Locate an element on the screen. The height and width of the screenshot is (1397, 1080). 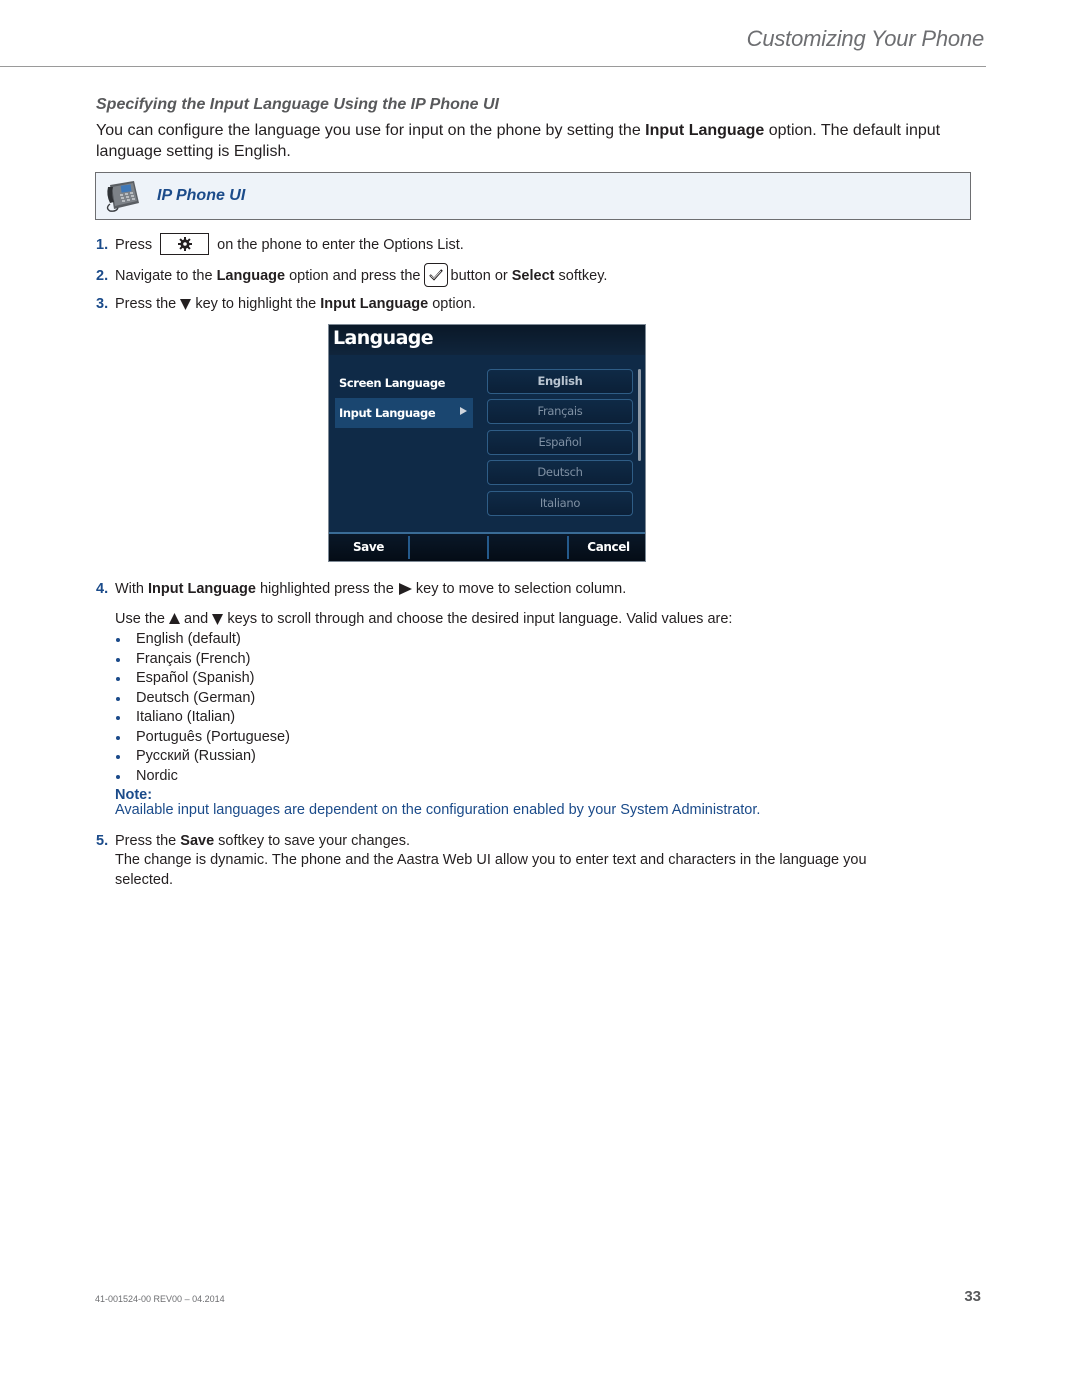
options-key-button is located at coordinates (185, 244).